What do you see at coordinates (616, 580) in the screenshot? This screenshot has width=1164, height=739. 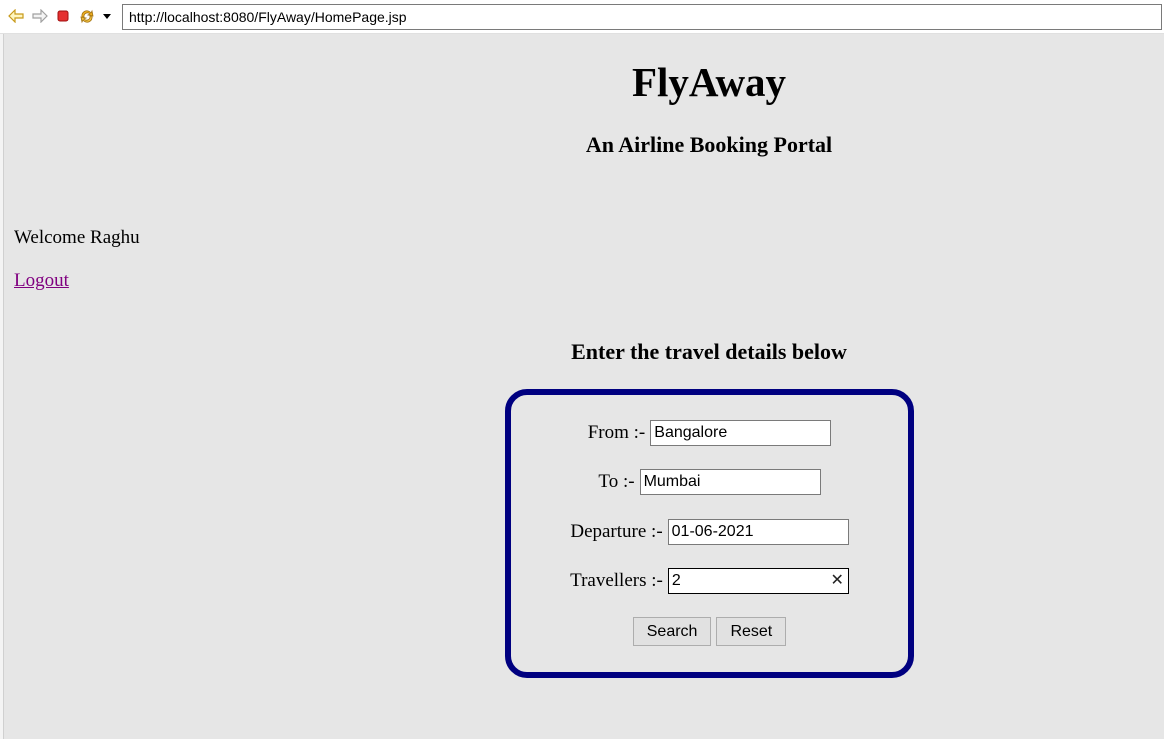 I see `travellers-label: Travellers :-` at bounding box center [616, 580].